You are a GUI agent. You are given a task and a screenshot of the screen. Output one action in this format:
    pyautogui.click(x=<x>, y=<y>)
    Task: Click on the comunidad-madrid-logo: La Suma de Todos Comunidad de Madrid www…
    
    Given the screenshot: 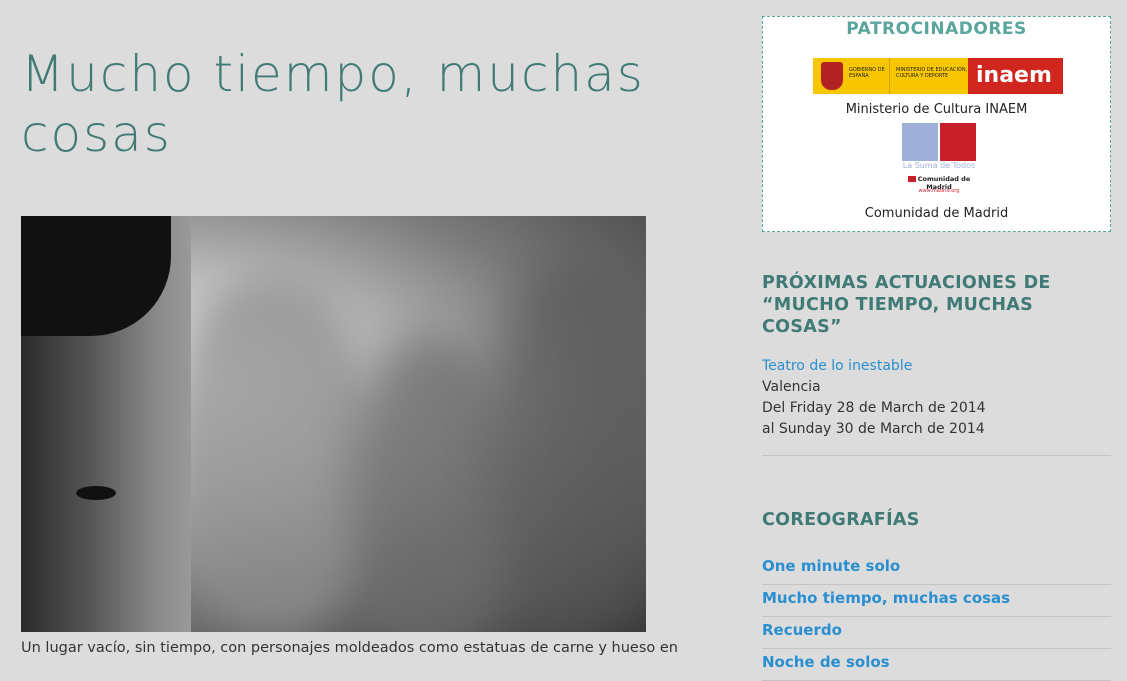 What is the action you would take?
    pyautogui.click(x=939, y=160)
    